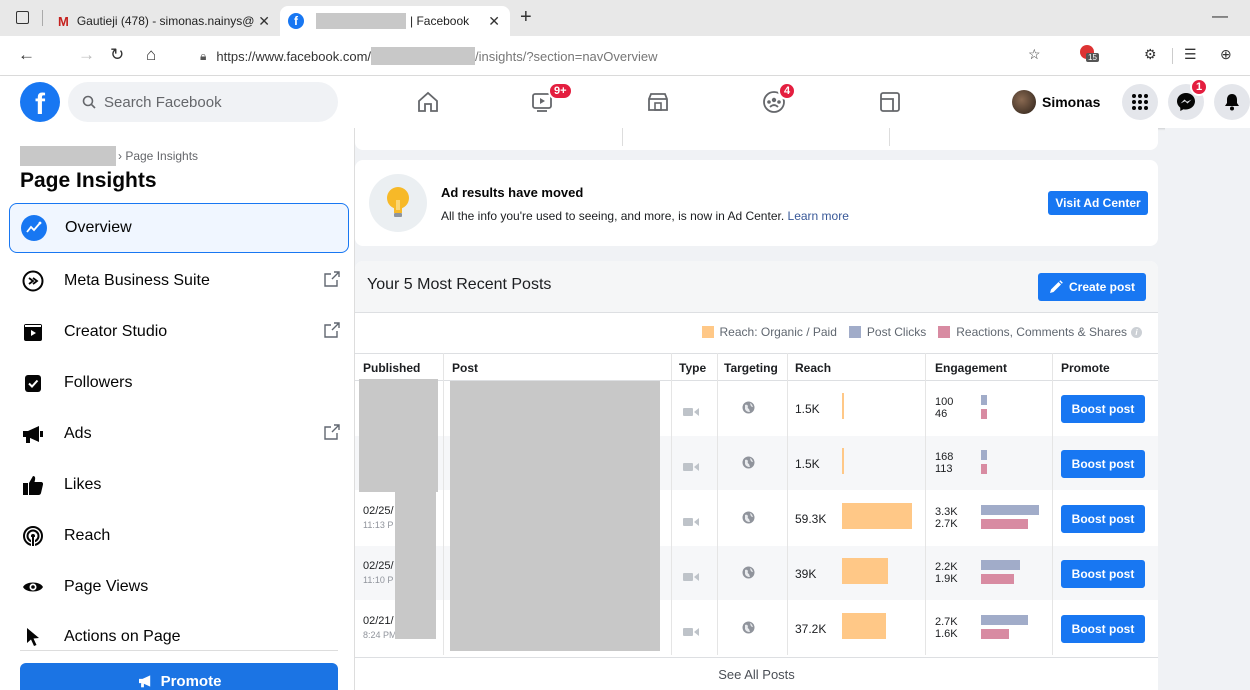  I want to click on back-icon: ←, so click(26, 55).